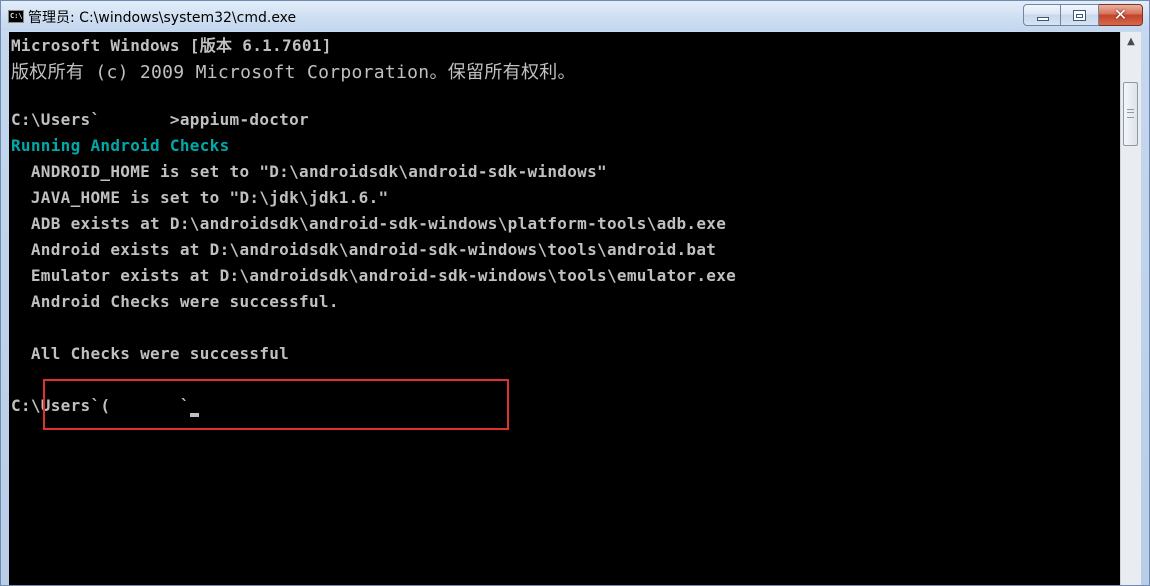 The width and height of the screenshot is (1150, 586). Describe the element at coordinates (1131, 42) in the screenshot. I see `scroll-up-arrow-icon: ▲` at that location.